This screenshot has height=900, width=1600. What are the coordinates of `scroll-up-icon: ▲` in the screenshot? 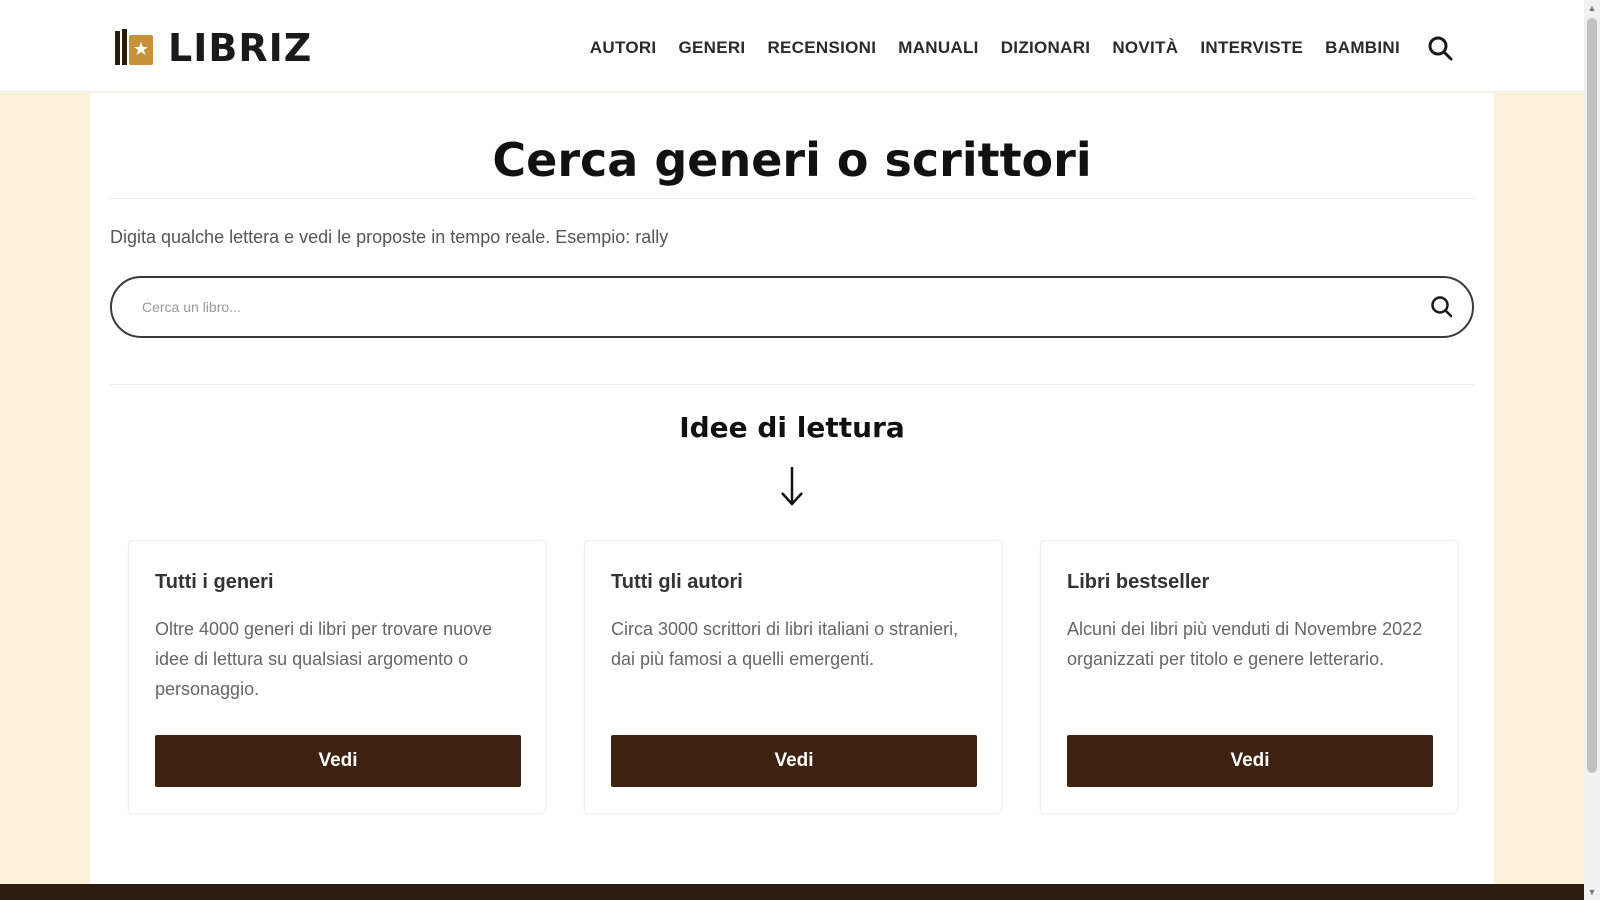 It's located at (1592, 8).